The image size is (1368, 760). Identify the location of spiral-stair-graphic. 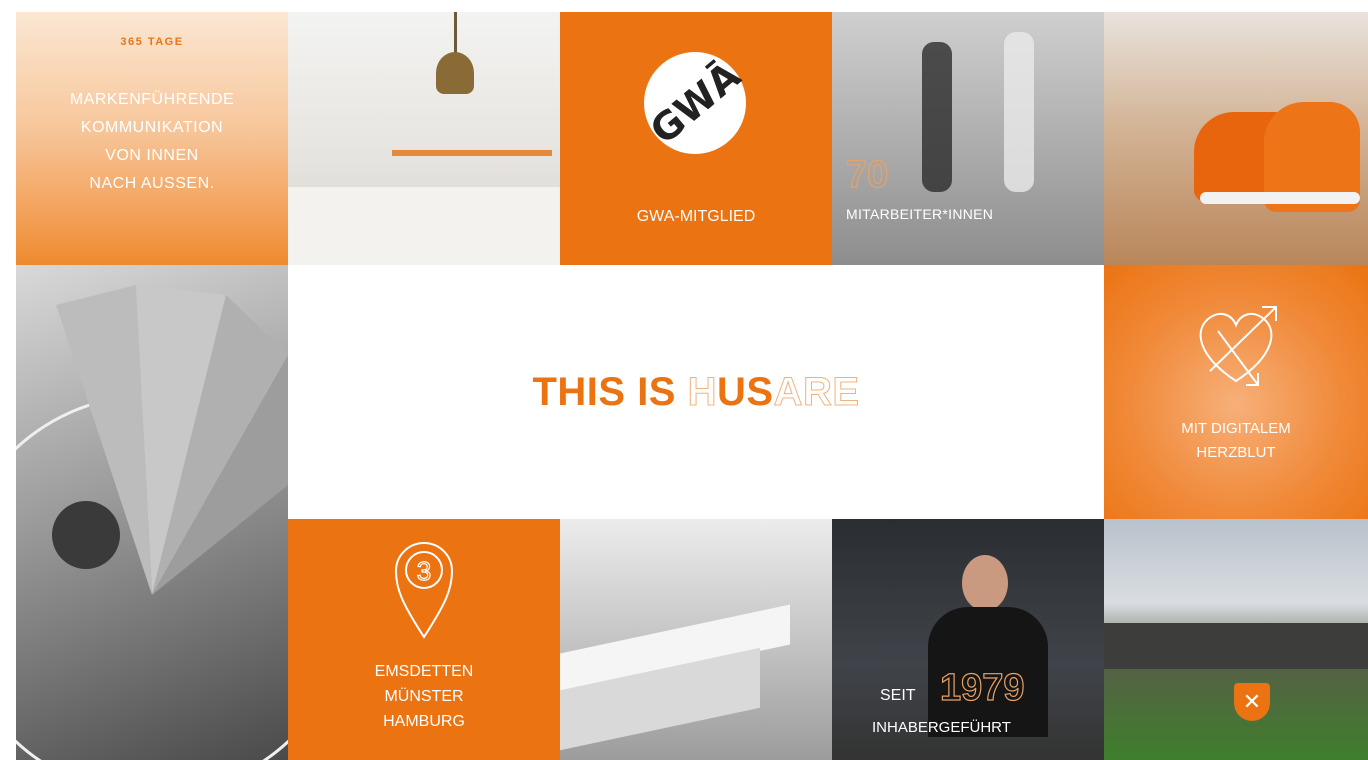
(152, 522).